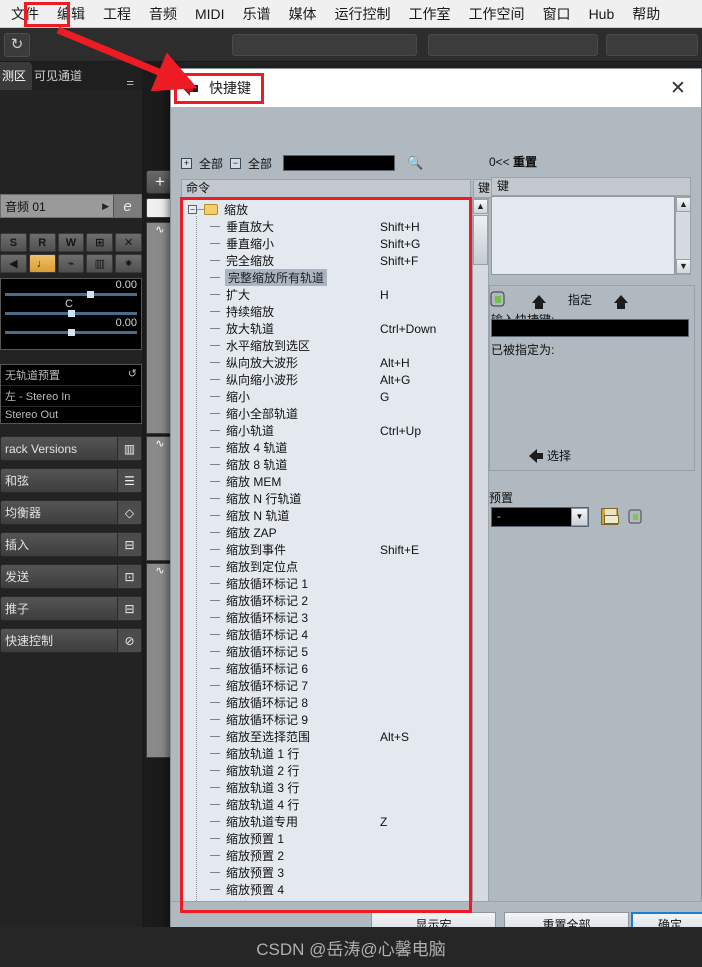 This screenshot has height=967, width=702. I want to click on menu-edit: 编辑, so click(71, 14).